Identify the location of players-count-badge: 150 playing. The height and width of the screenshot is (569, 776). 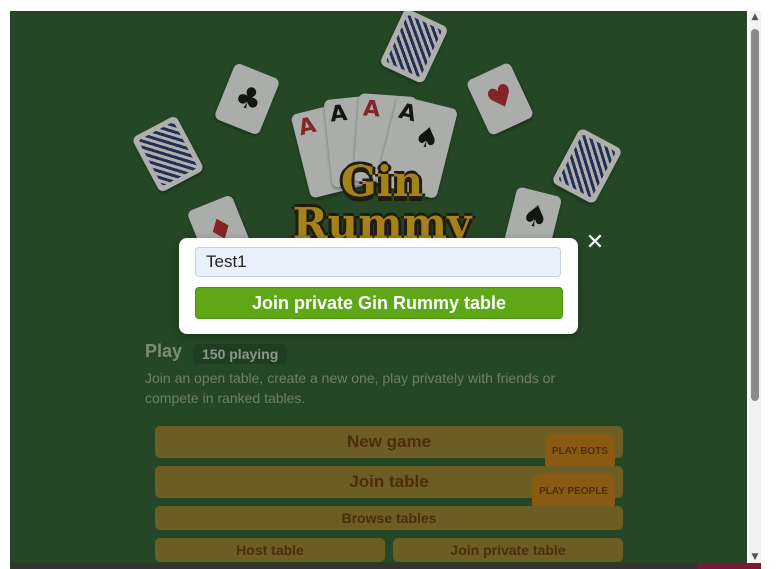
(240, 354).